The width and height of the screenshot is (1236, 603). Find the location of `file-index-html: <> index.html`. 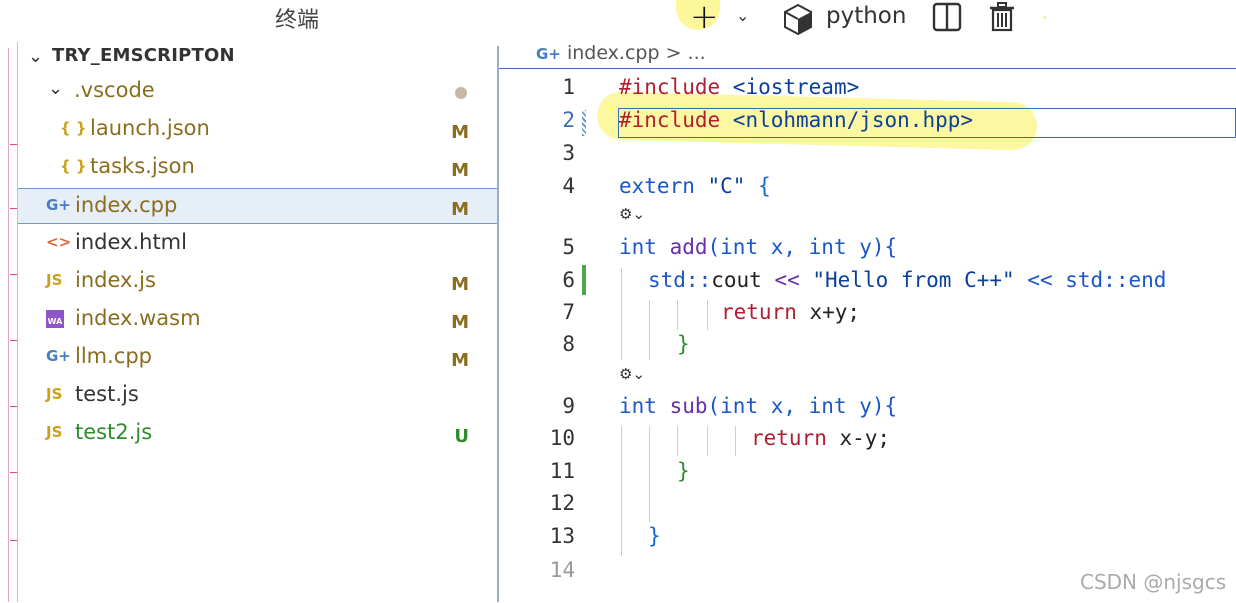

file-index-html: <> index.html is located at coordinates (257, 244).